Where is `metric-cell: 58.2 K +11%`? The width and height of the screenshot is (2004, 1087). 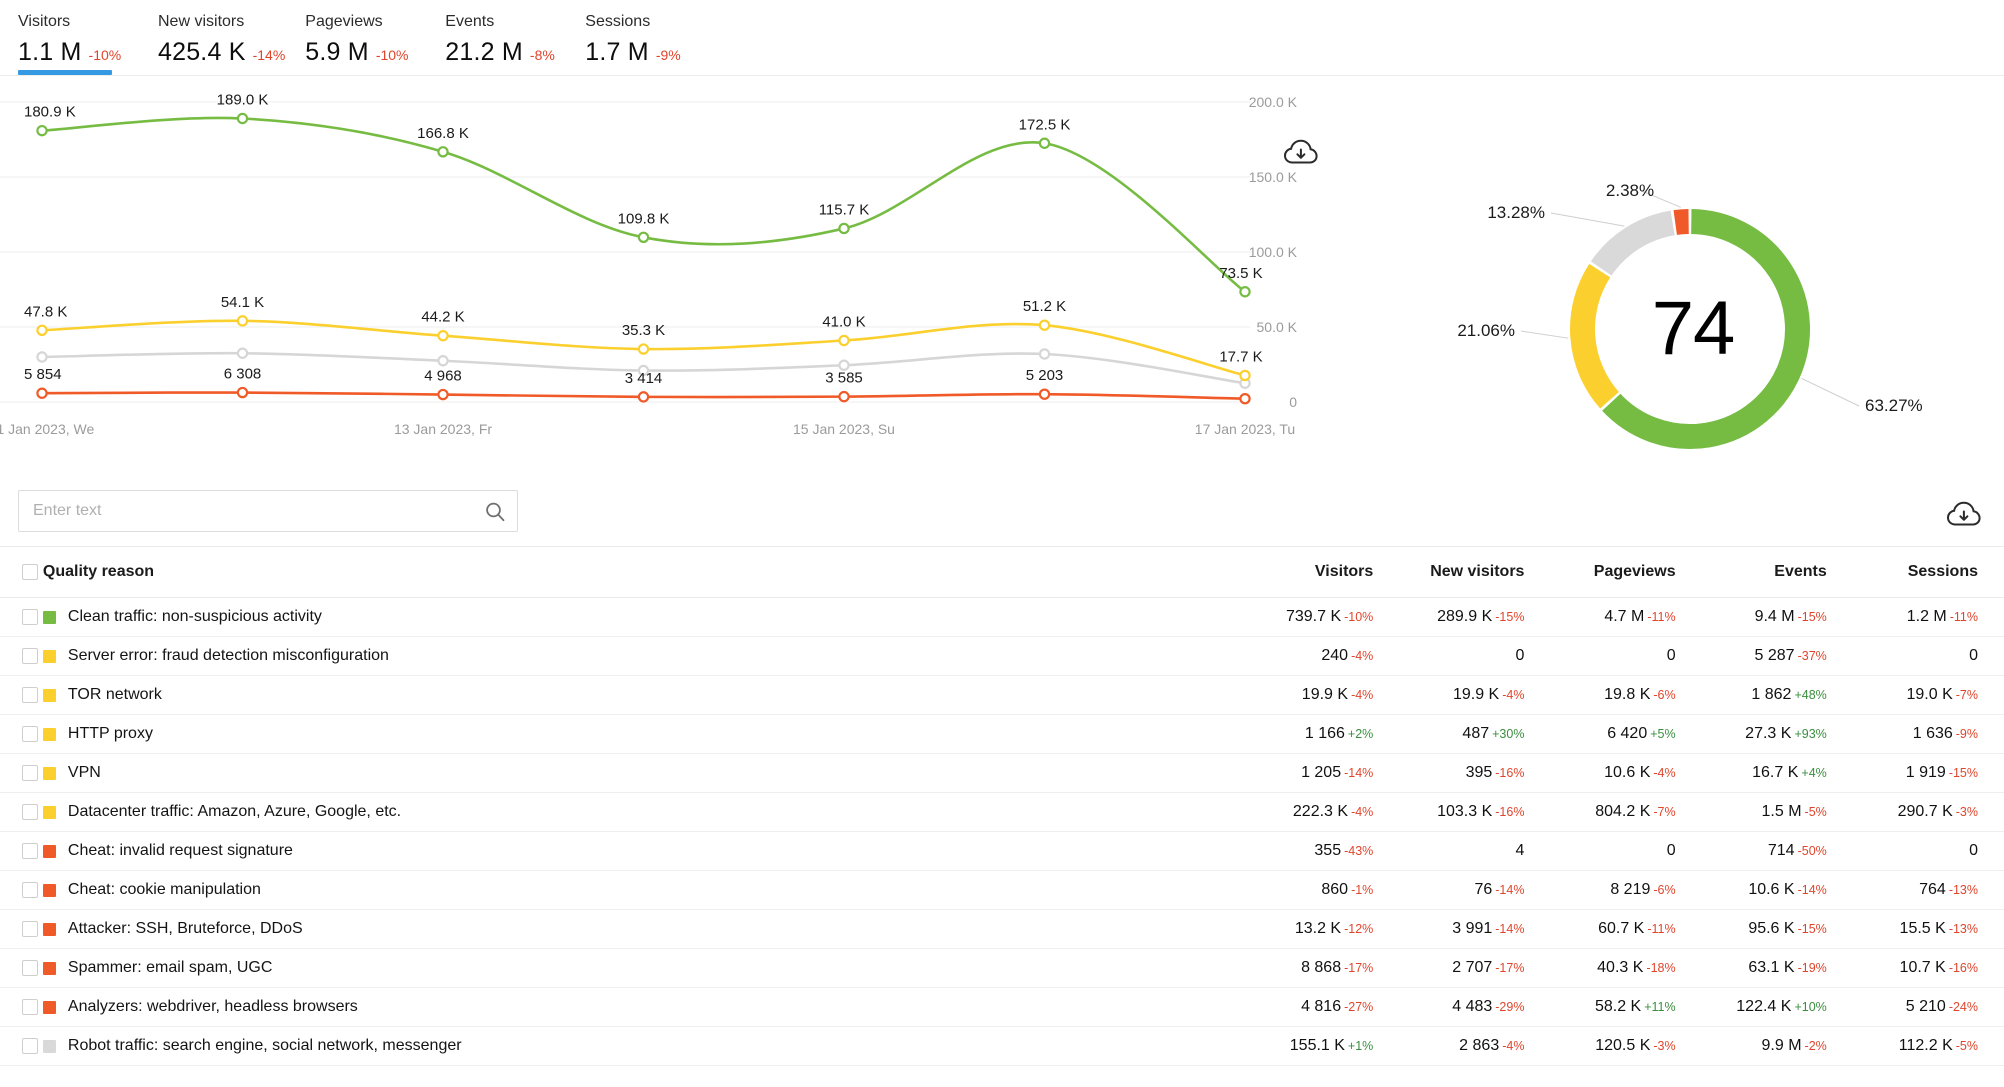
metric-cell: 58.2 K +11% is located at coordinates (1626, 1007).